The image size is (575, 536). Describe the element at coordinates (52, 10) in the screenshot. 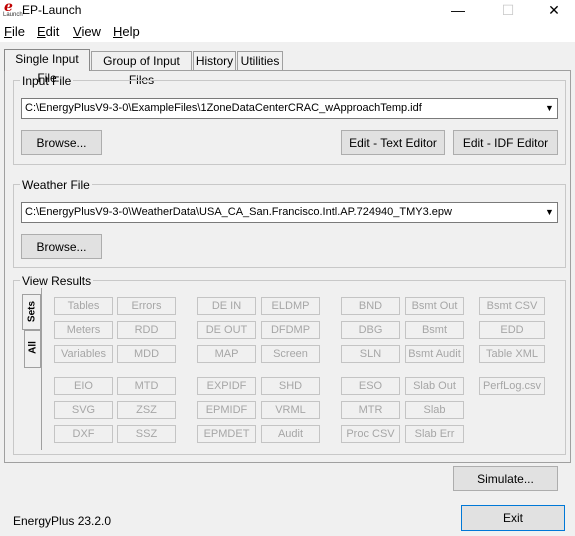

I see `window-title: EP-Launch` at that location.